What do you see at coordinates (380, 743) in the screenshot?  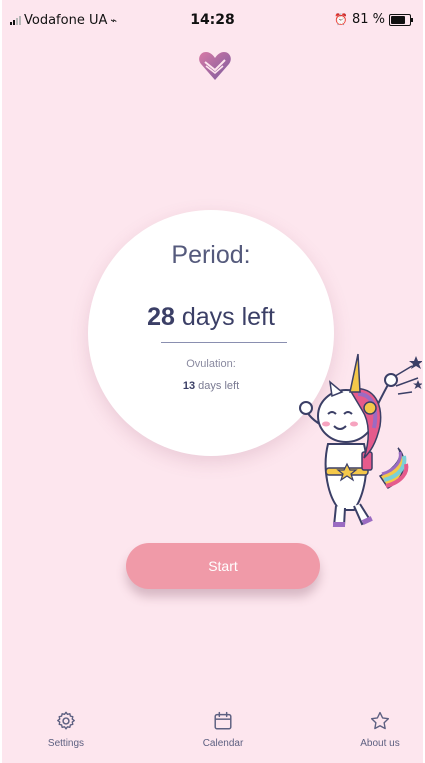 I see `tab-about-us-label: About us` at bounding box center [380, 743].